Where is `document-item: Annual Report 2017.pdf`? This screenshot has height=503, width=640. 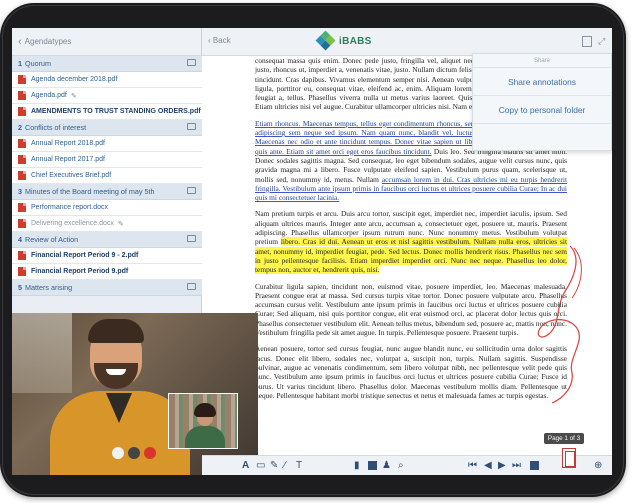 document-item: Annual Report 2017.pdf is located at coordinates (107, 160).